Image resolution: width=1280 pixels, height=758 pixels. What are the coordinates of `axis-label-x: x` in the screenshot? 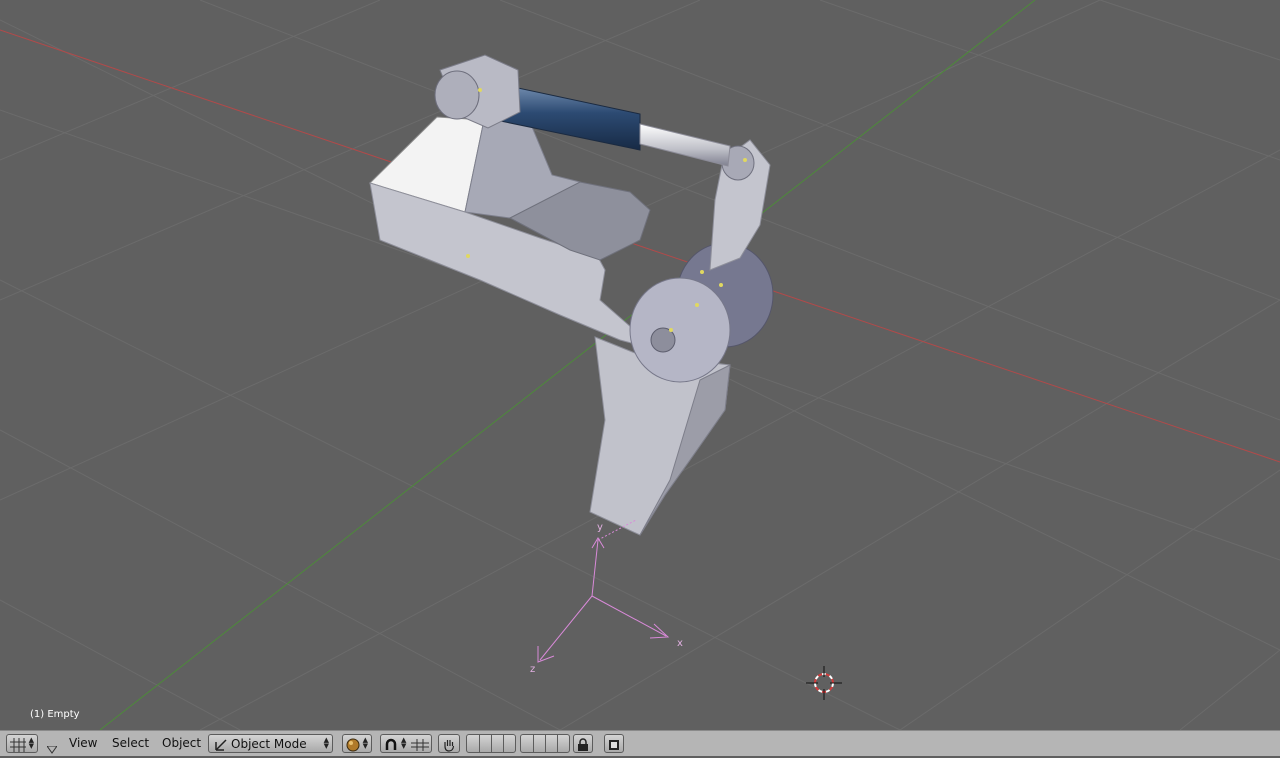 It's located at (680, 643).